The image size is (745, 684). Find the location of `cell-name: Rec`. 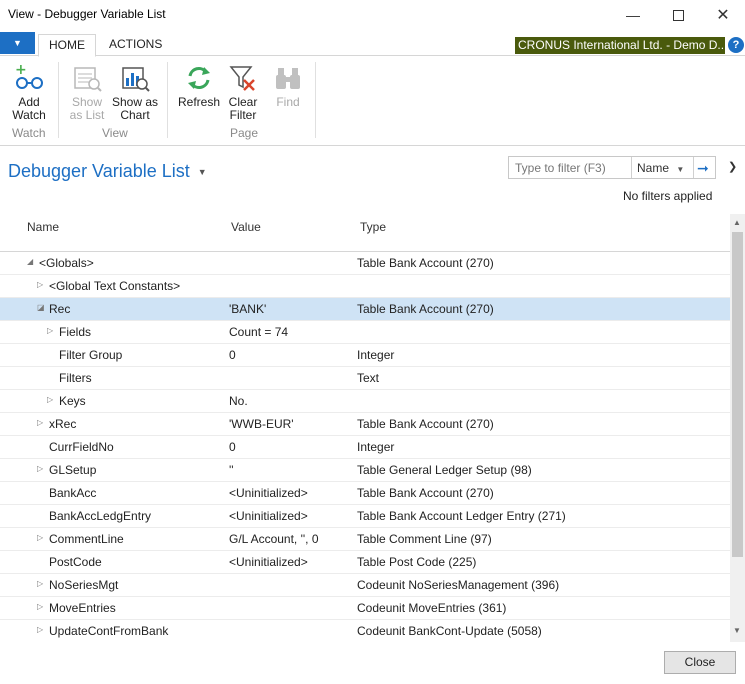

cell-name: Rec is located at coordinates (60, 309).